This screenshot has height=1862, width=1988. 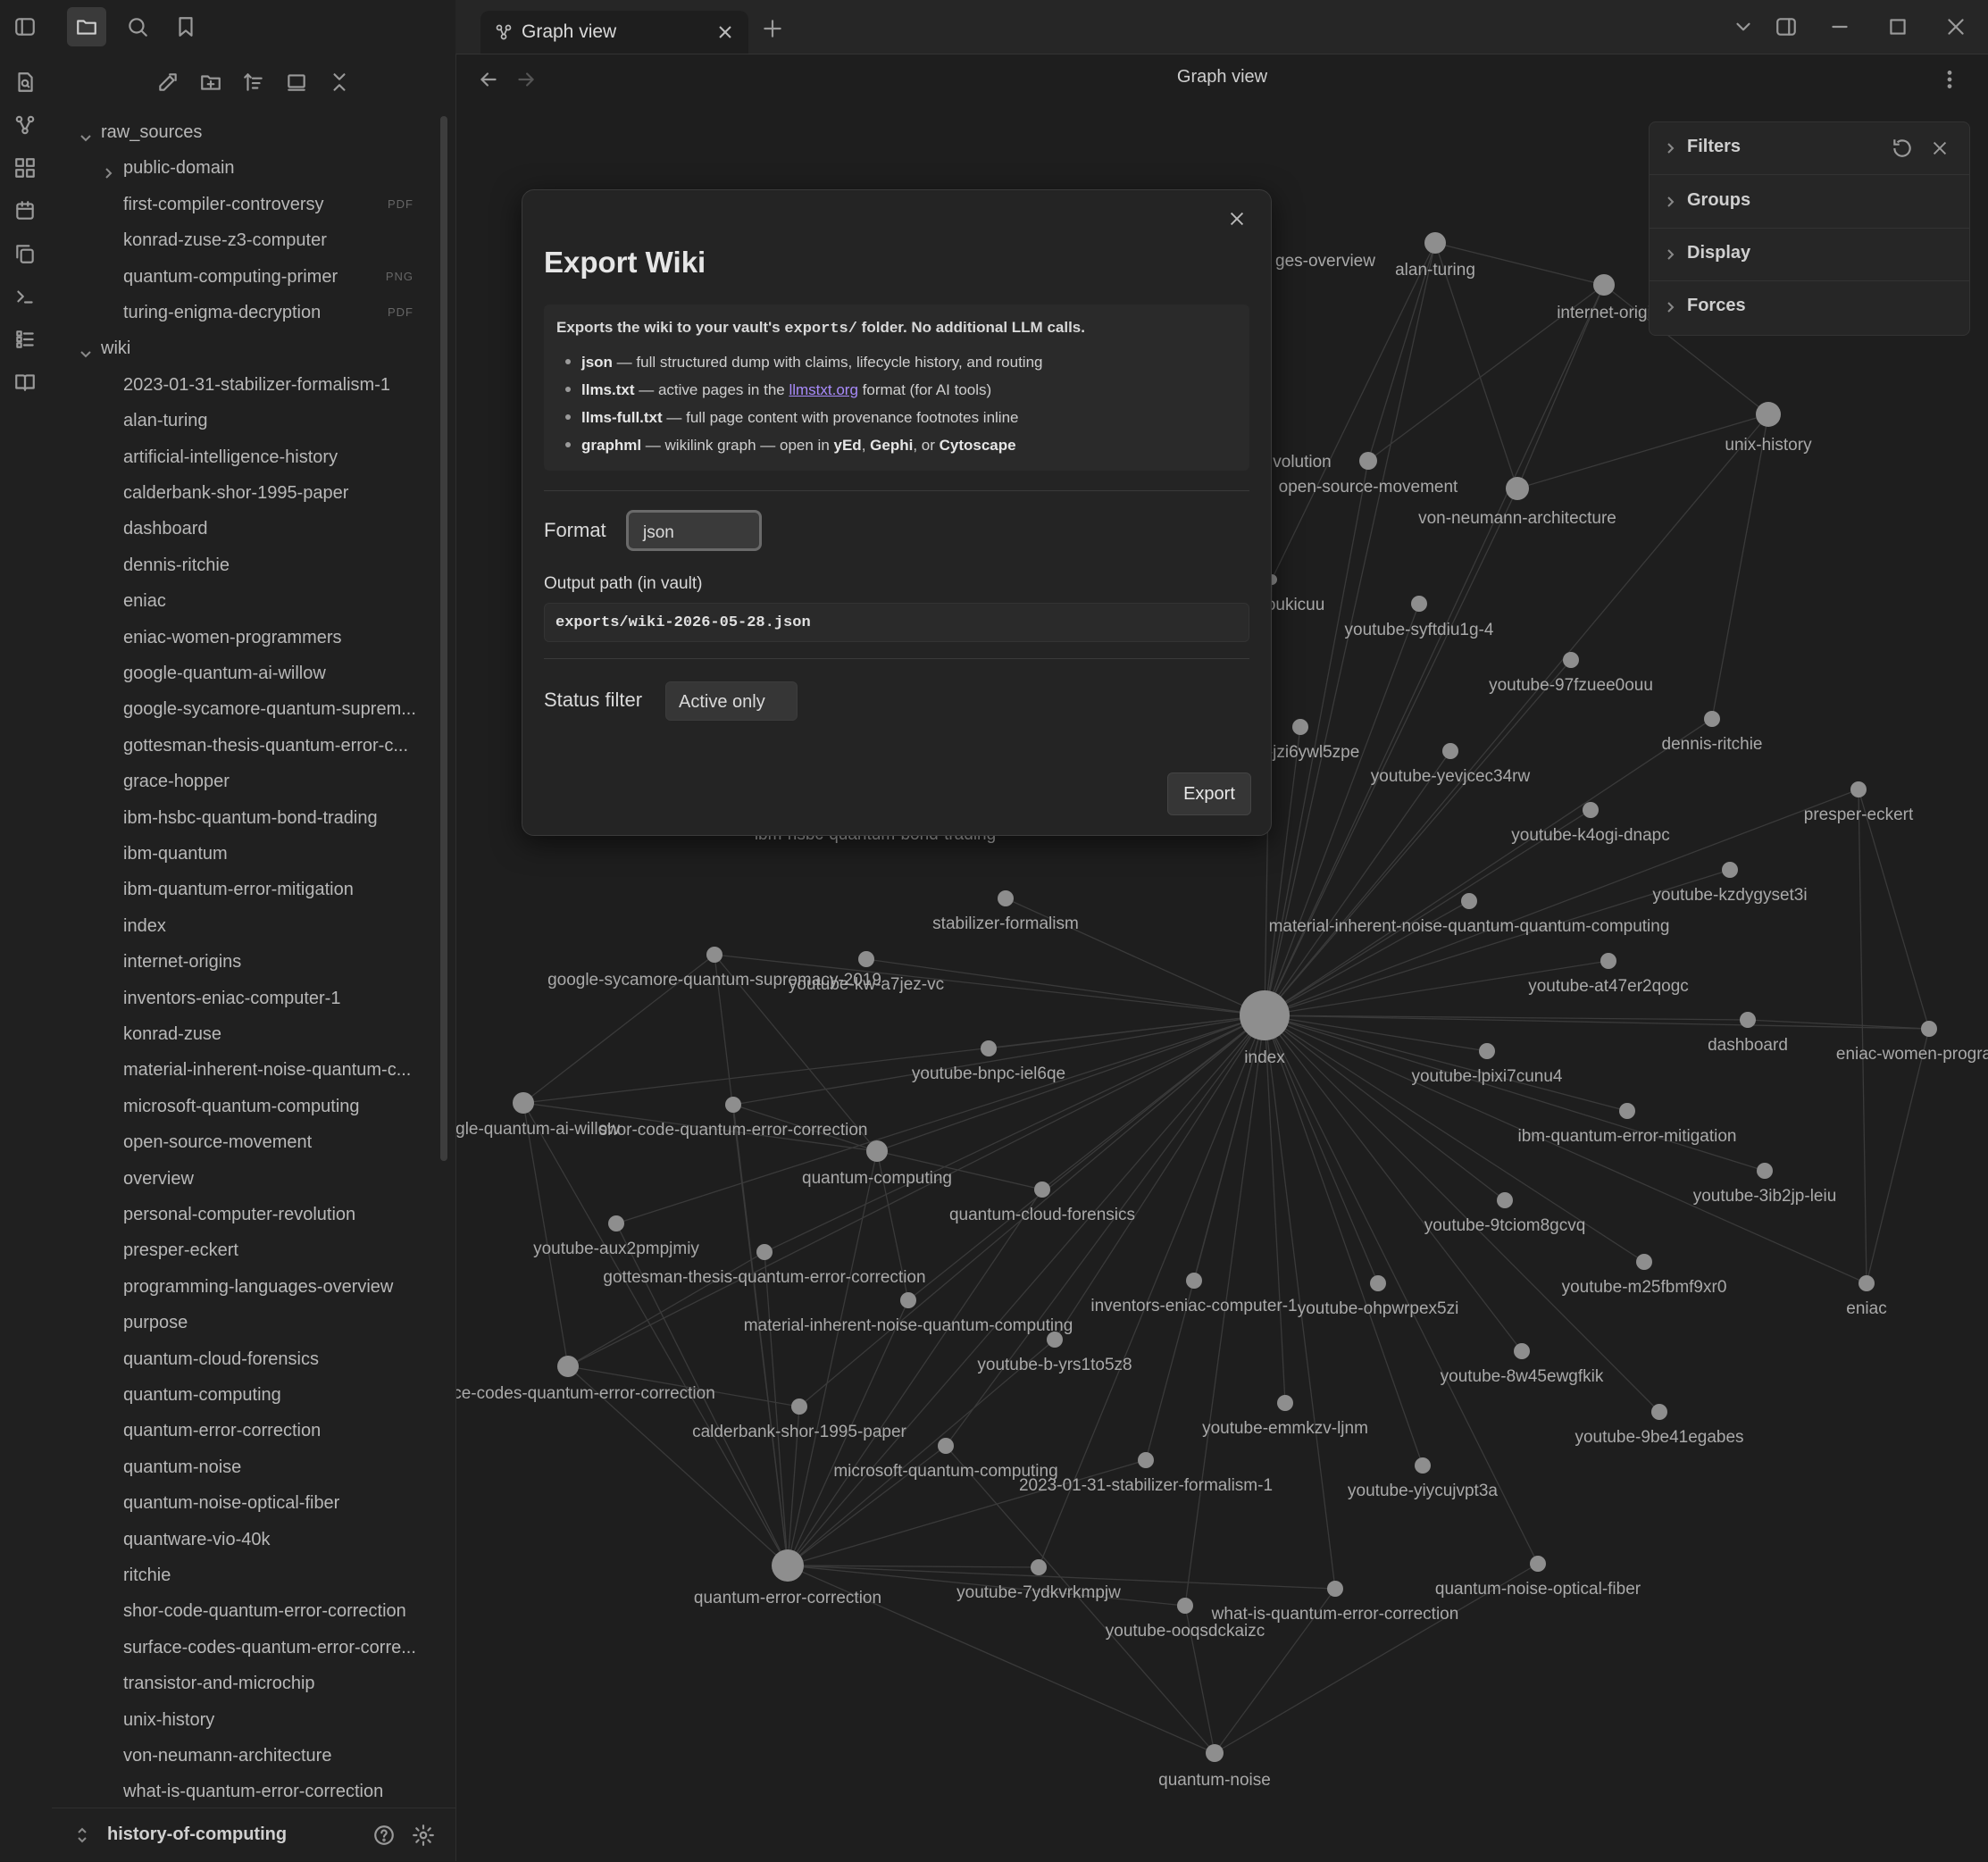 What do you see at coordinates (211, 82) in the screenshot?
I see `new-folder-icon` at bounding box center [211, 82].